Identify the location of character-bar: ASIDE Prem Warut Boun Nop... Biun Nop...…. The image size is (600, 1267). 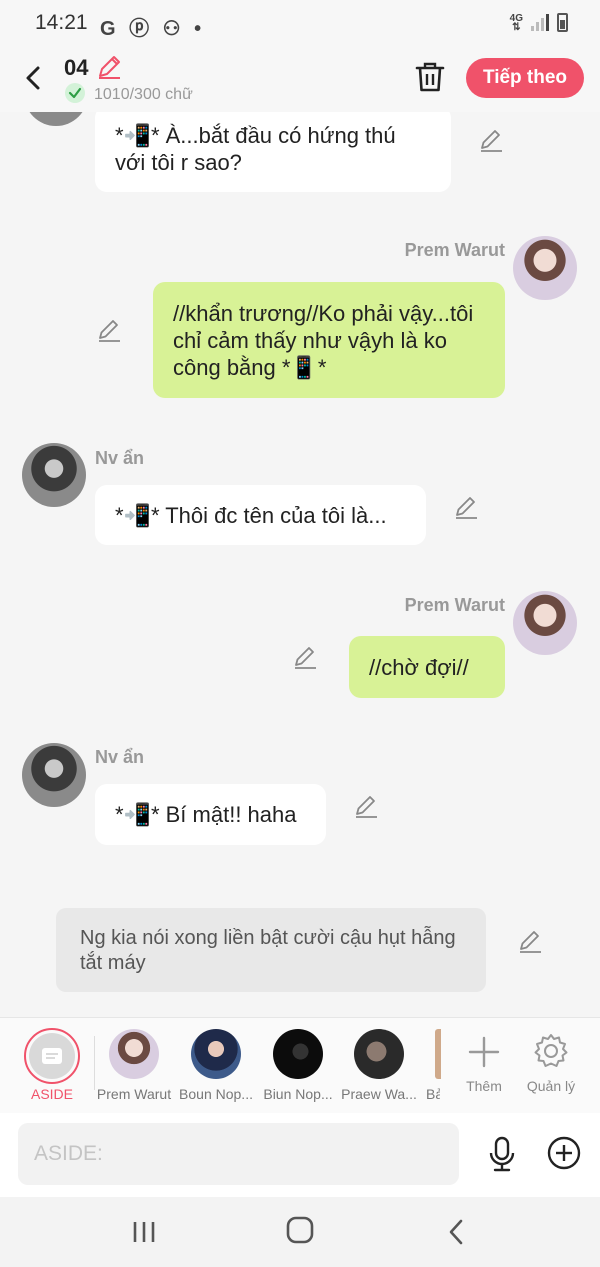
(300, 1065).